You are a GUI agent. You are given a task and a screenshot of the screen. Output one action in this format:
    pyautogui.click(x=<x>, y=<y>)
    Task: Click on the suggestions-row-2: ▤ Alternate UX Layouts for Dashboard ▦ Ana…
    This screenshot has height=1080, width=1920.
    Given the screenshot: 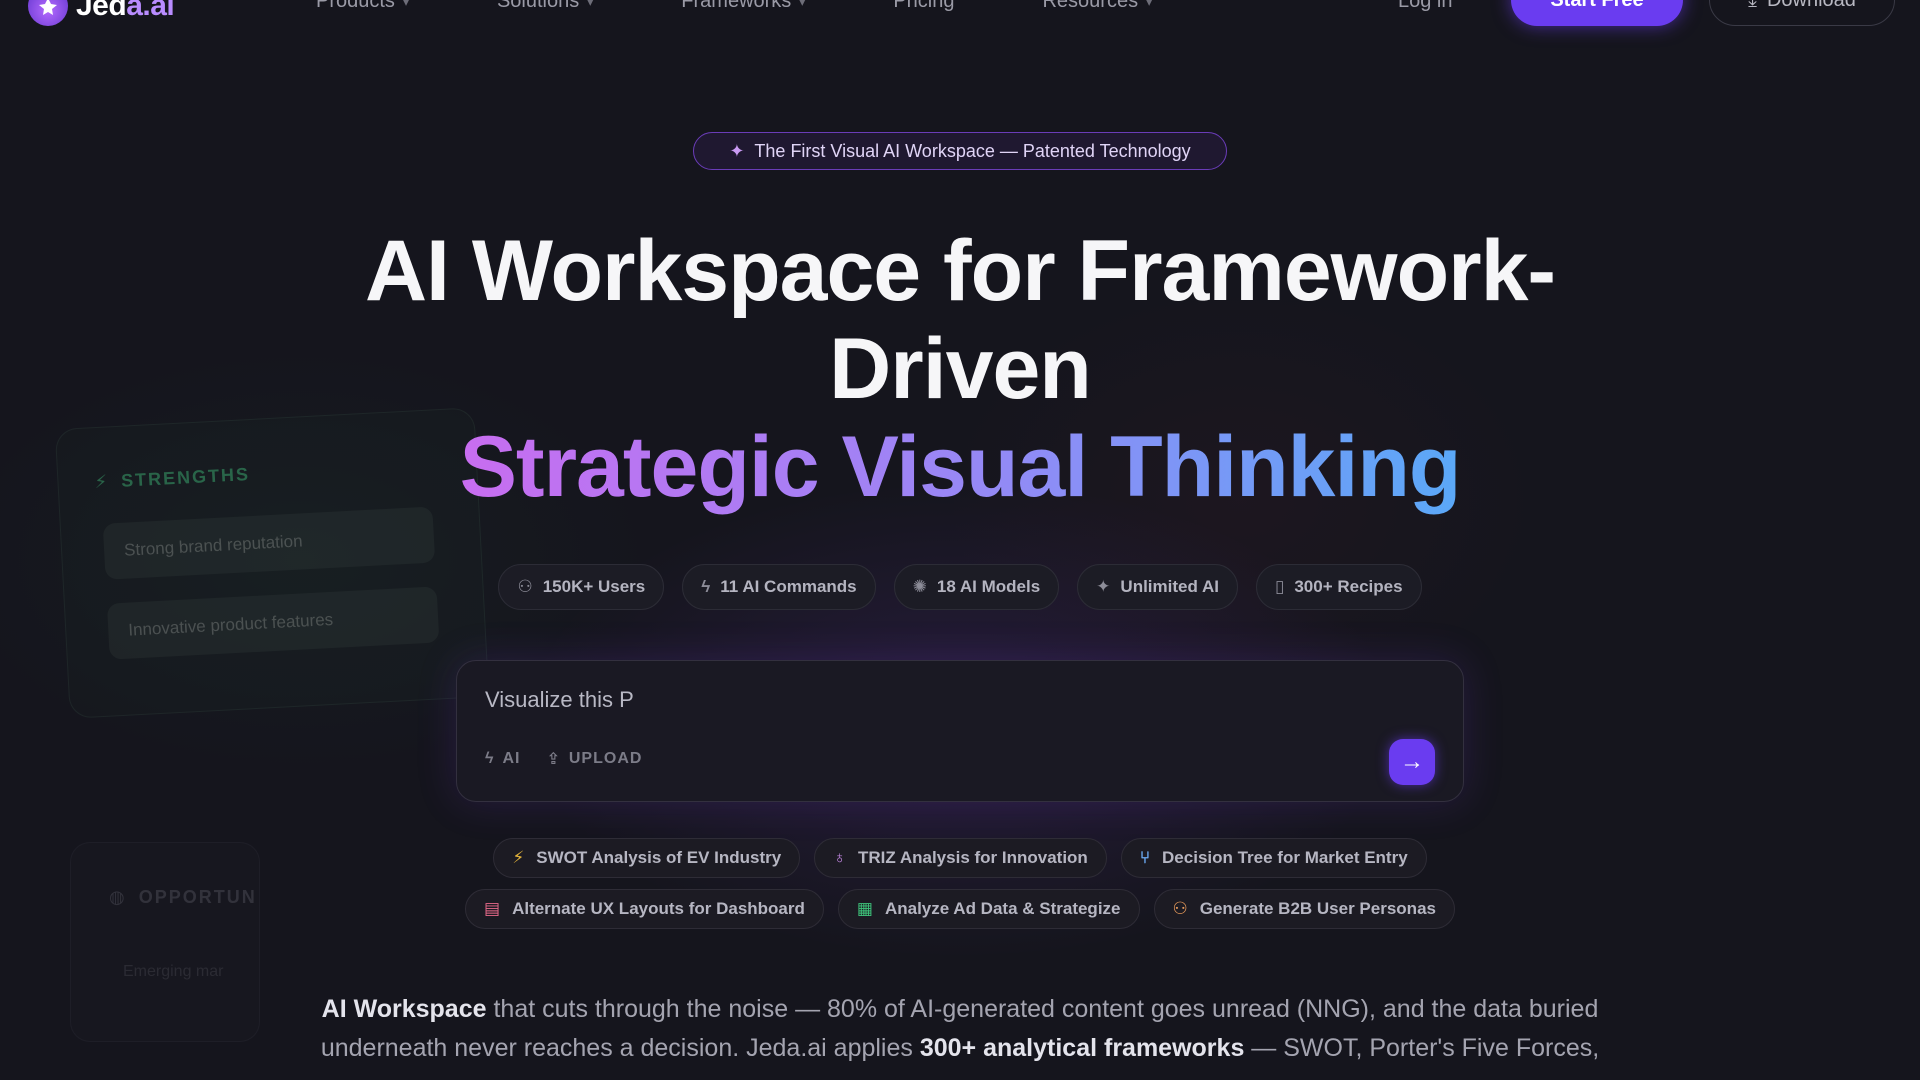 What is the action you would take?
    pyautogui.click(x=960, y=909)
    